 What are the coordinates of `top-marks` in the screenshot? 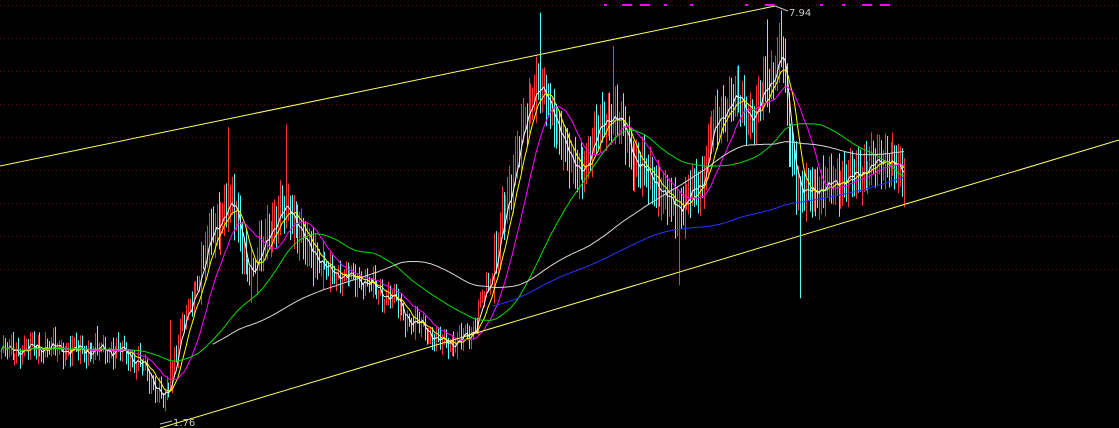 It's located at (747, 5).